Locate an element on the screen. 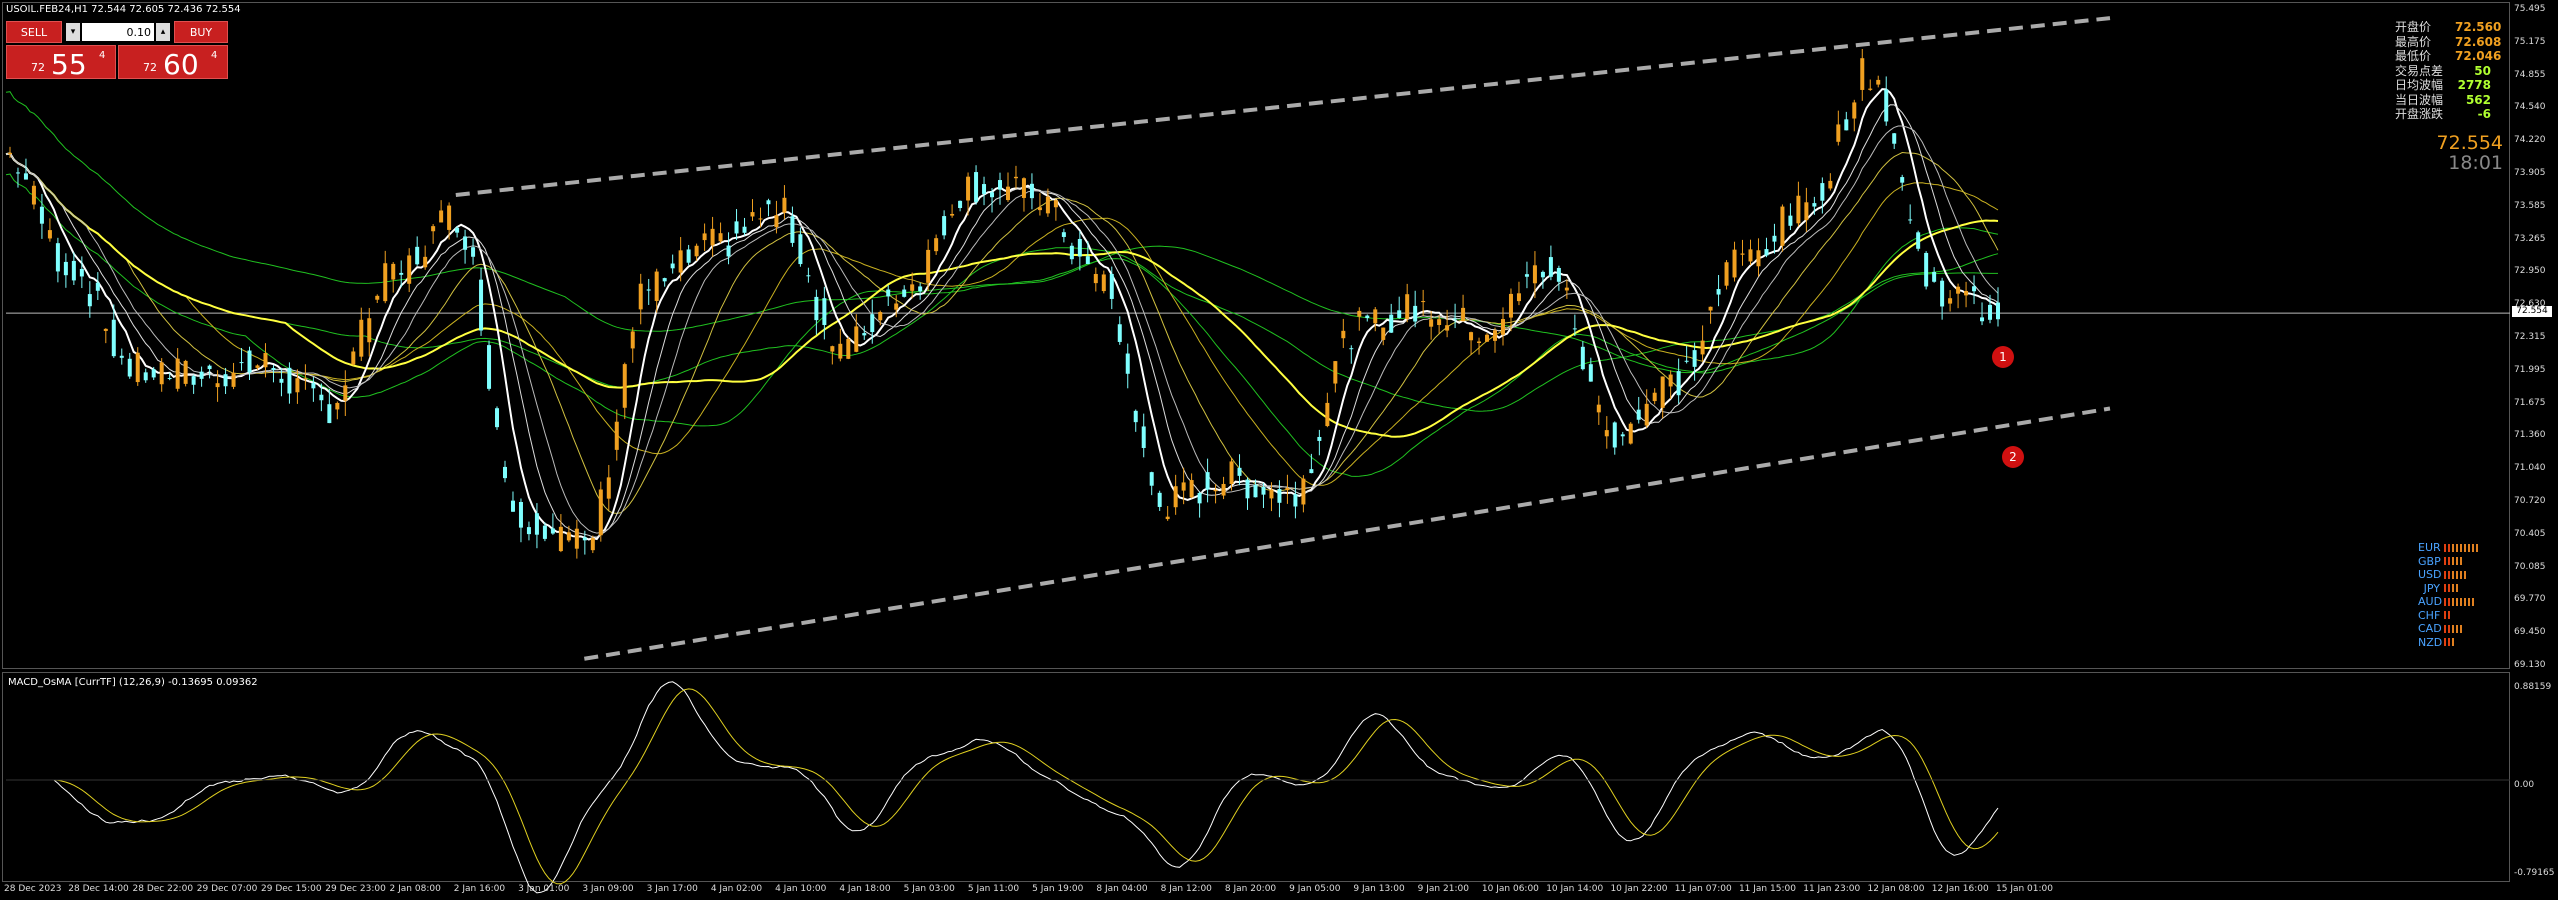  sell-button: SELL is located at coordinates (34, 32).